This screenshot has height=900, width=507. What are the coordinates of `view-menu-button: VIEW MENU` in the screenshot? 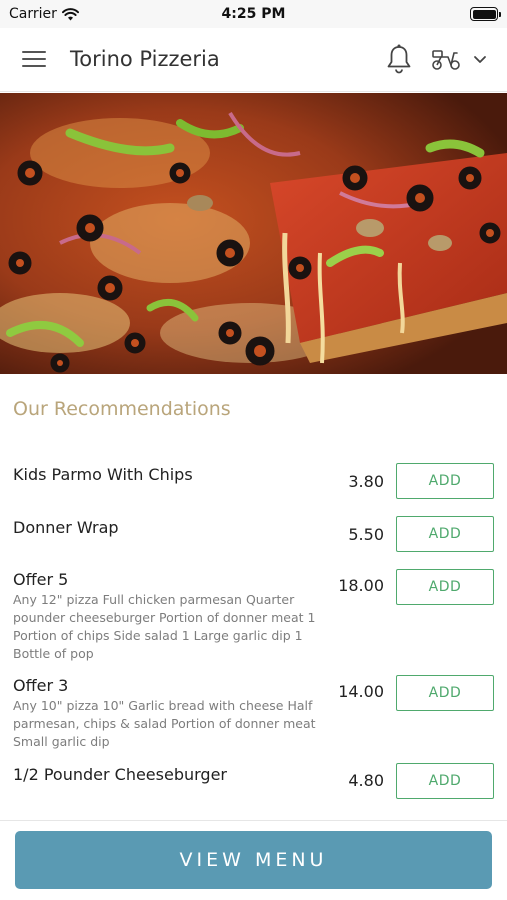 It's located at (253, 860).